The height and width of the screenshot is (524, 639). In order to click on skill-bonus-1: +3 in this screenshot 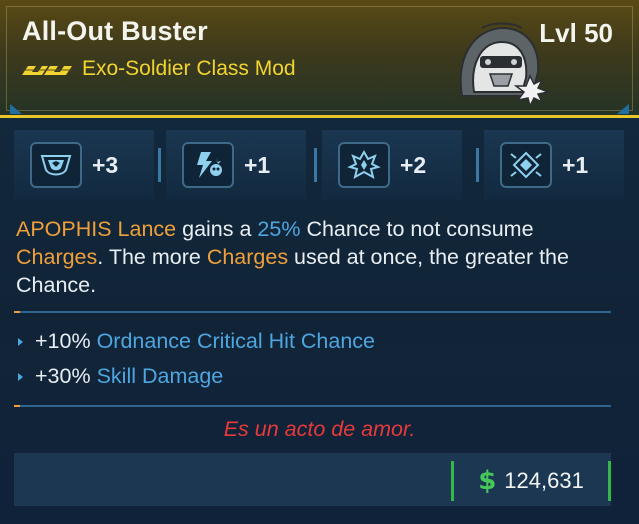, I will do `click(84, 165)`.